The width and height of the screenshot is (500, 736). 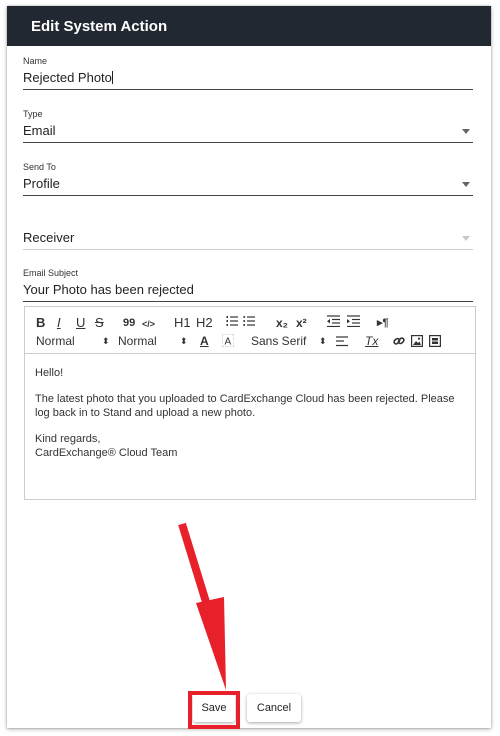 What do you see at coordinates (204, 341) in the screenshot?
I see `text-color-icon: A` at bounding box center [204, 341].